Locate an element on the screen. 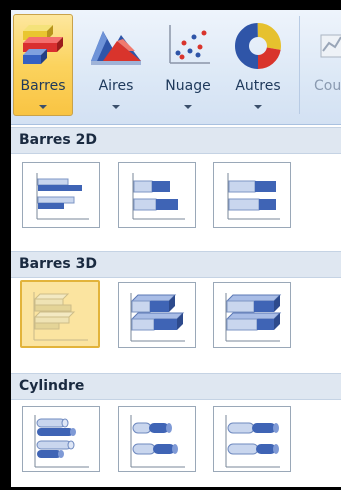 This screenshot has height=490, width=341. chart-tile-cylindre-groupe is located at coordinates (61, 439).